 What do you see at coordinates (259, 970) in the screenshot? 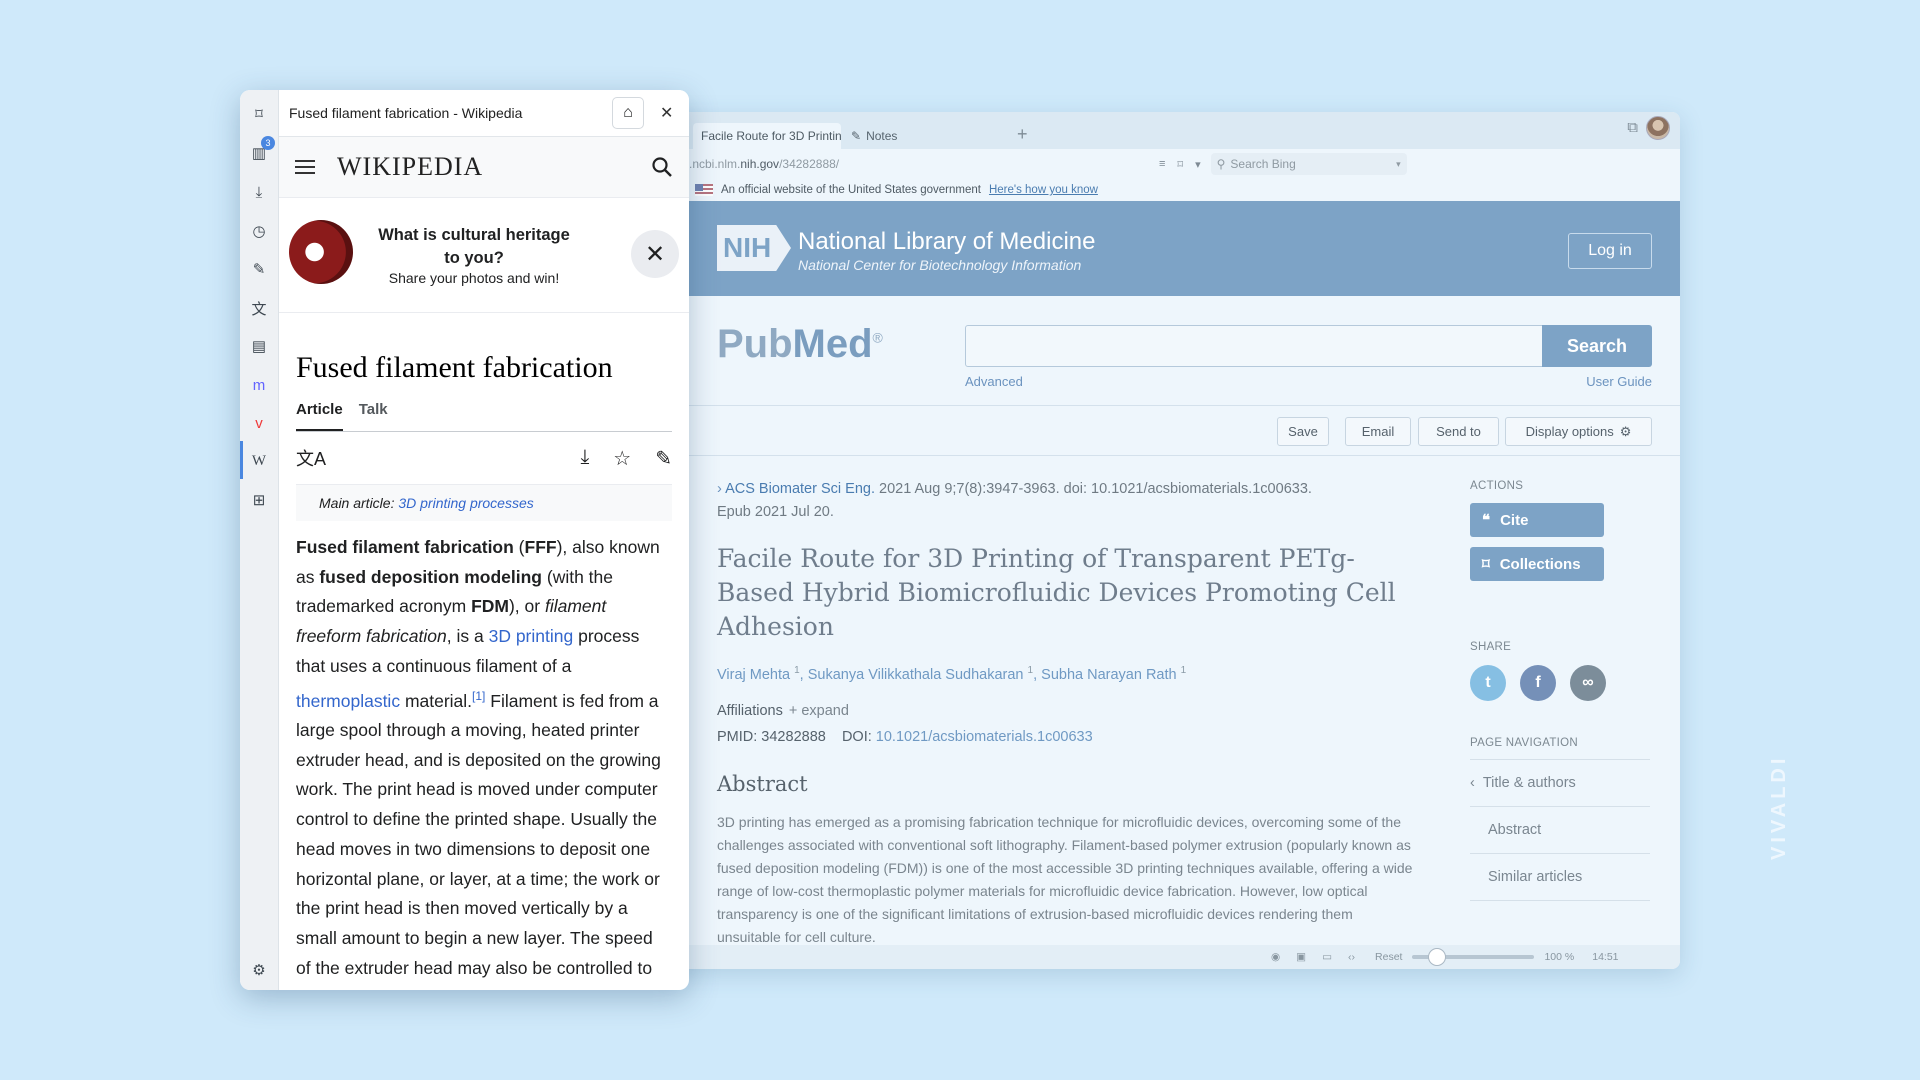
I see `settings-icon: ⚙` at bounding box center [259, 970].